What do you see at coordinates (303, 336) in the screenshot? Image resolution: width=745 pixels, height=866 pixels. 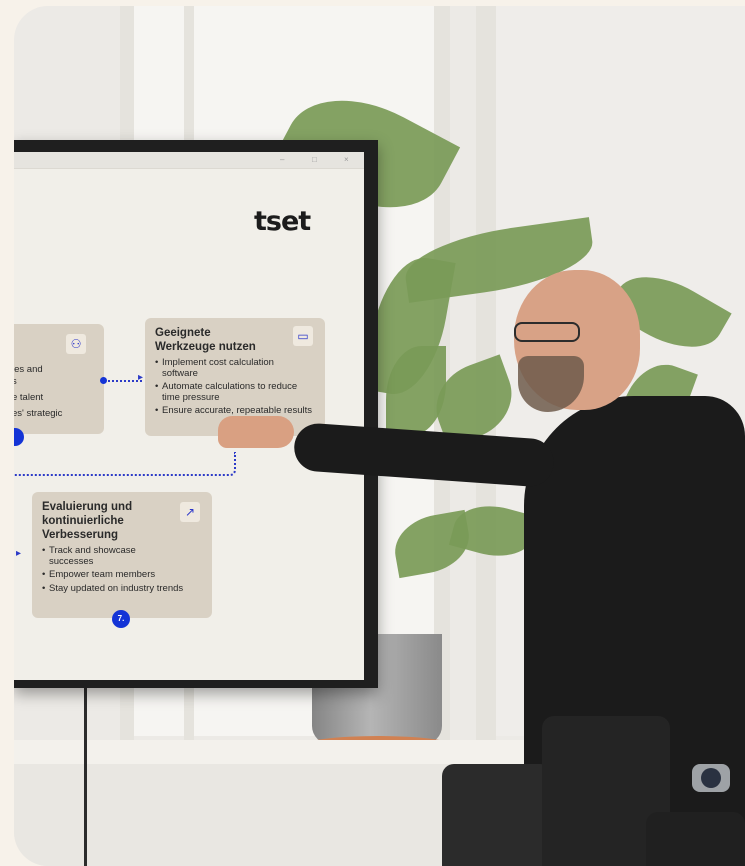 I see `monitor-icon: ▭` at bounding box center [303, 336].